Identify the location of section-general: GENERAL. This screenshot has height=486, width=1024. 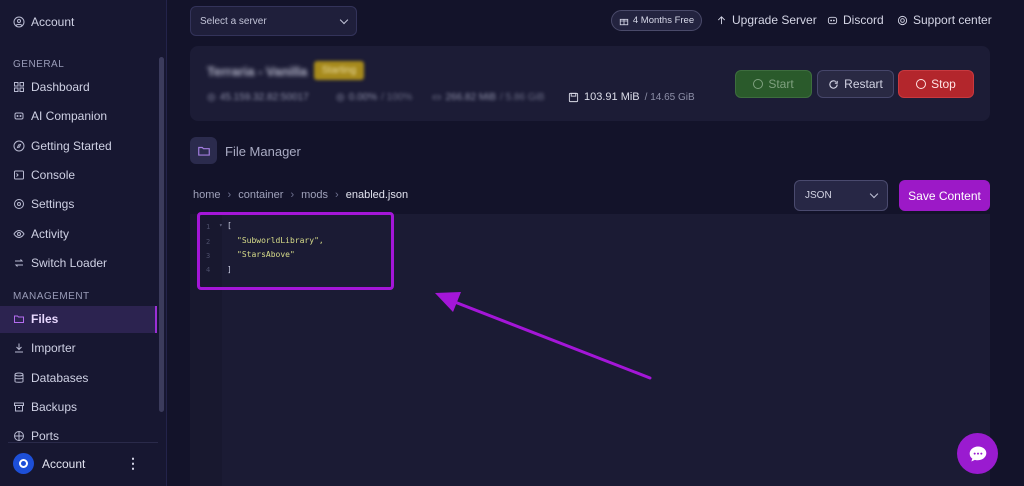
(39, 64).